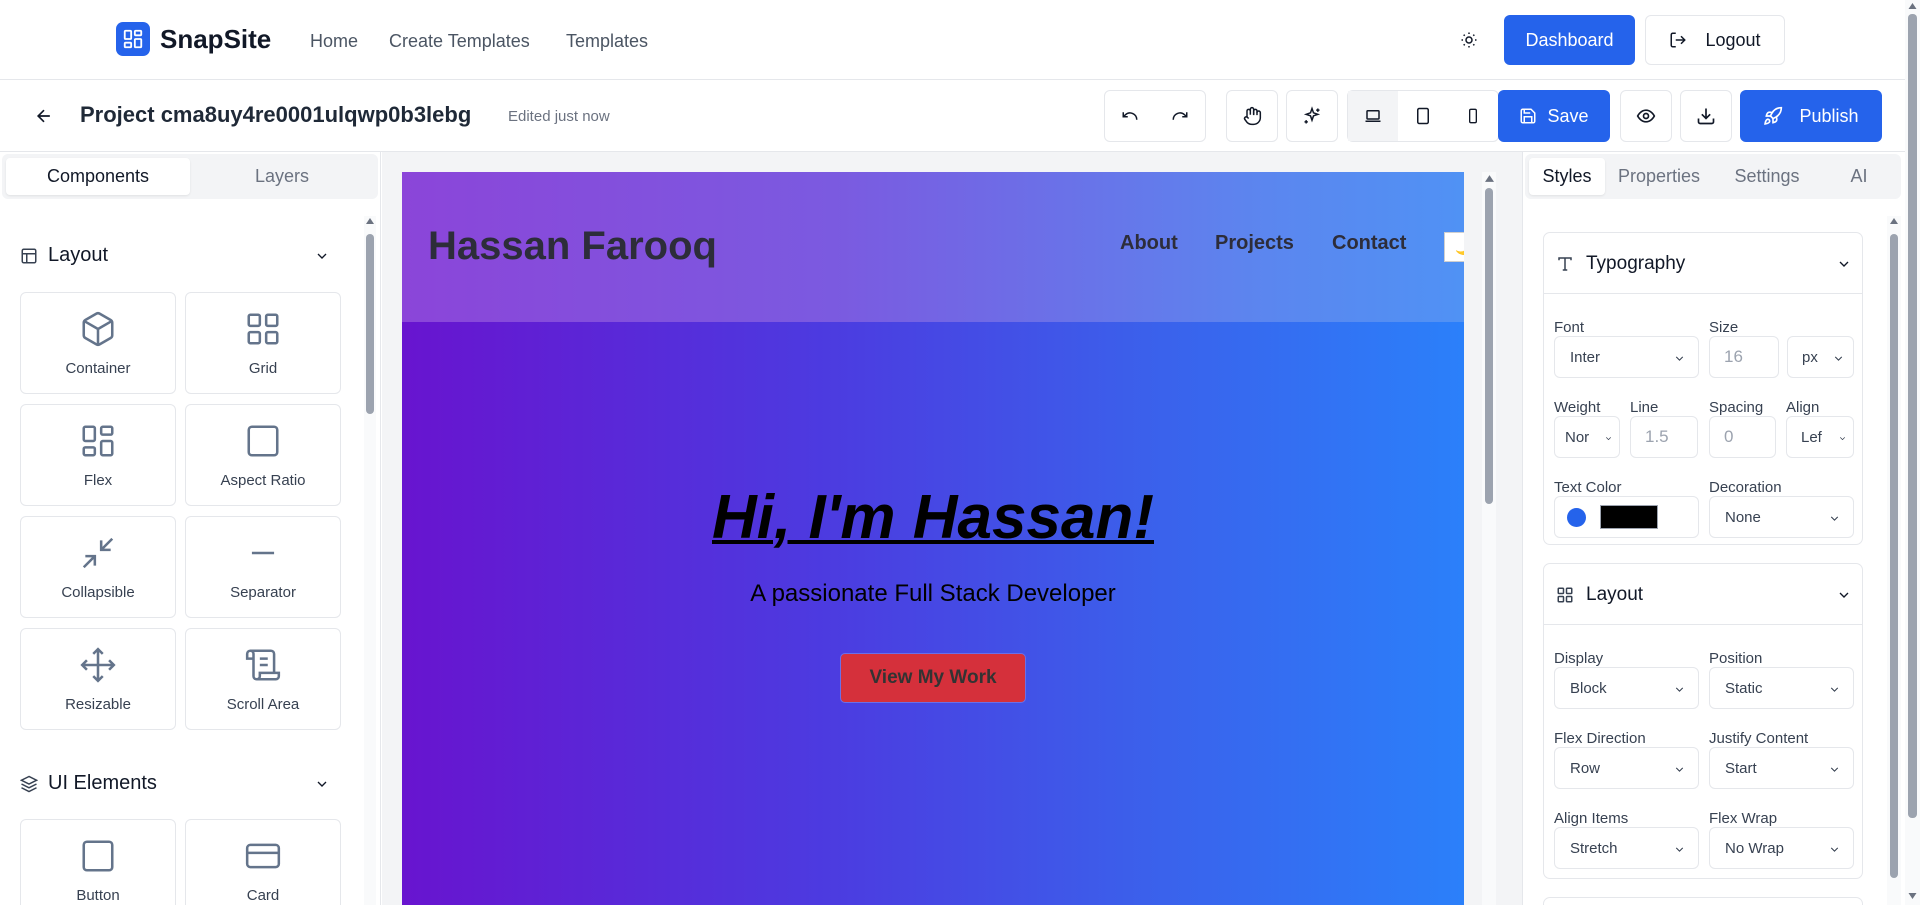  Describe the element at coordinates (933, 678) in the screenshot. I see `hero-cta-button: View My Work` at that location.